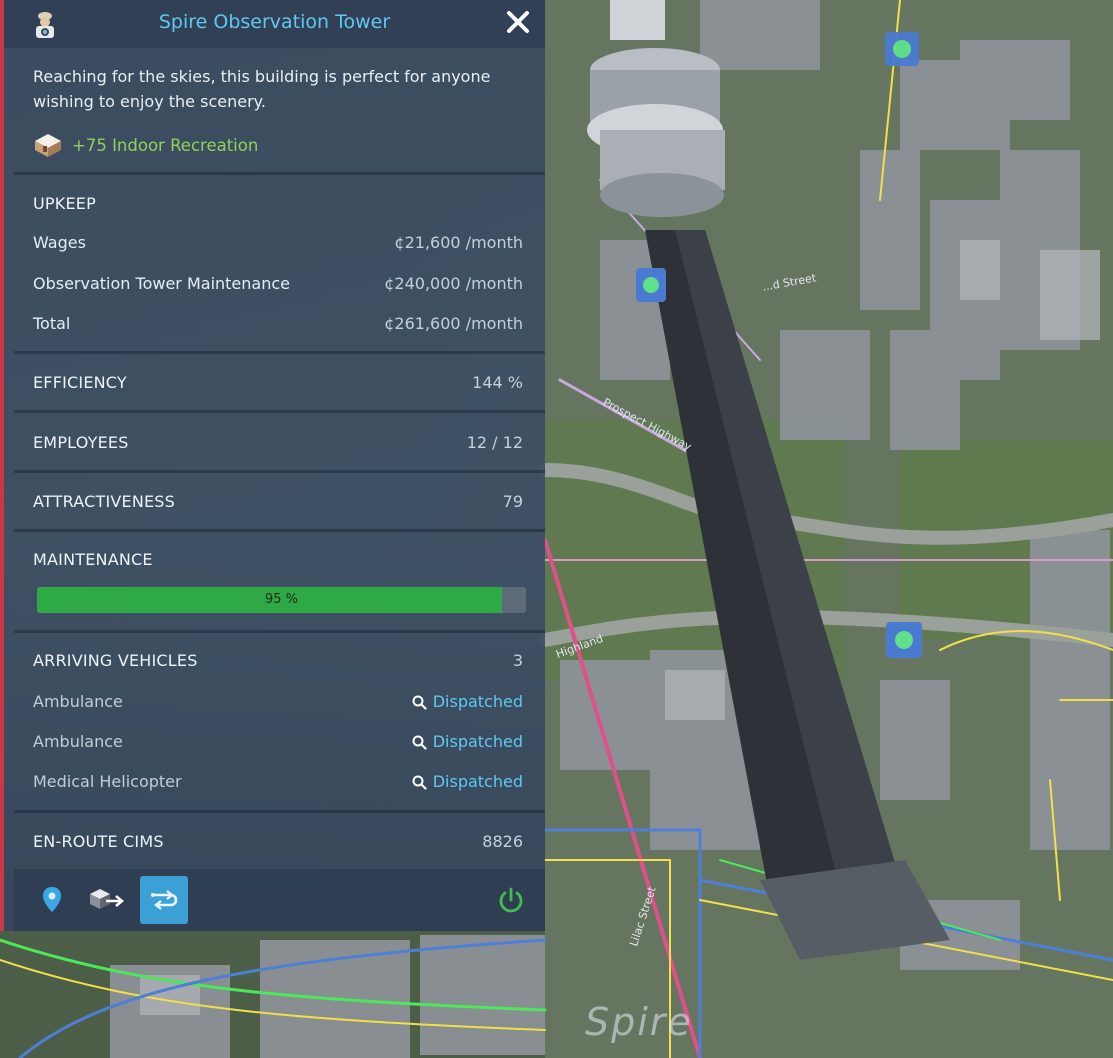 The image size is (1113, 1058). What do you see at coordinates (81, 442) in the screenshot?
I see `employees-label: EMPLOYEES` at bounding box center [81, 442].